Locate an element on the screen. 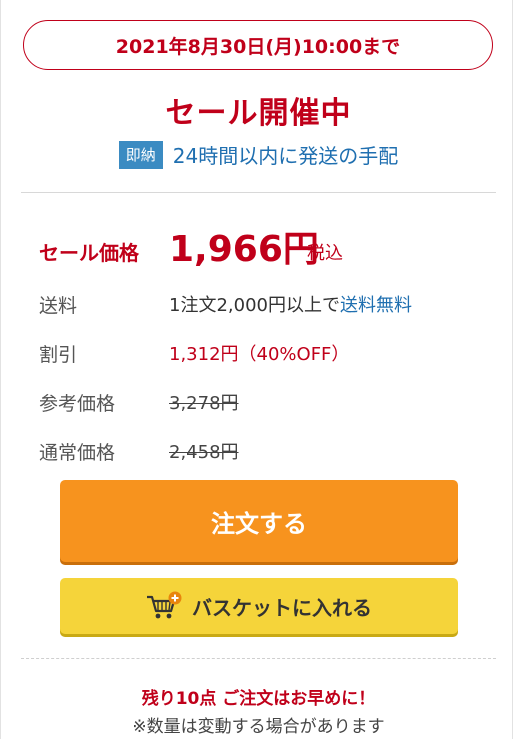 The height and width of the screenshot is (739, 515). sale-deadline-banner: 2021年8月30日(月)10:00まで is located at coordinates (258, 45).